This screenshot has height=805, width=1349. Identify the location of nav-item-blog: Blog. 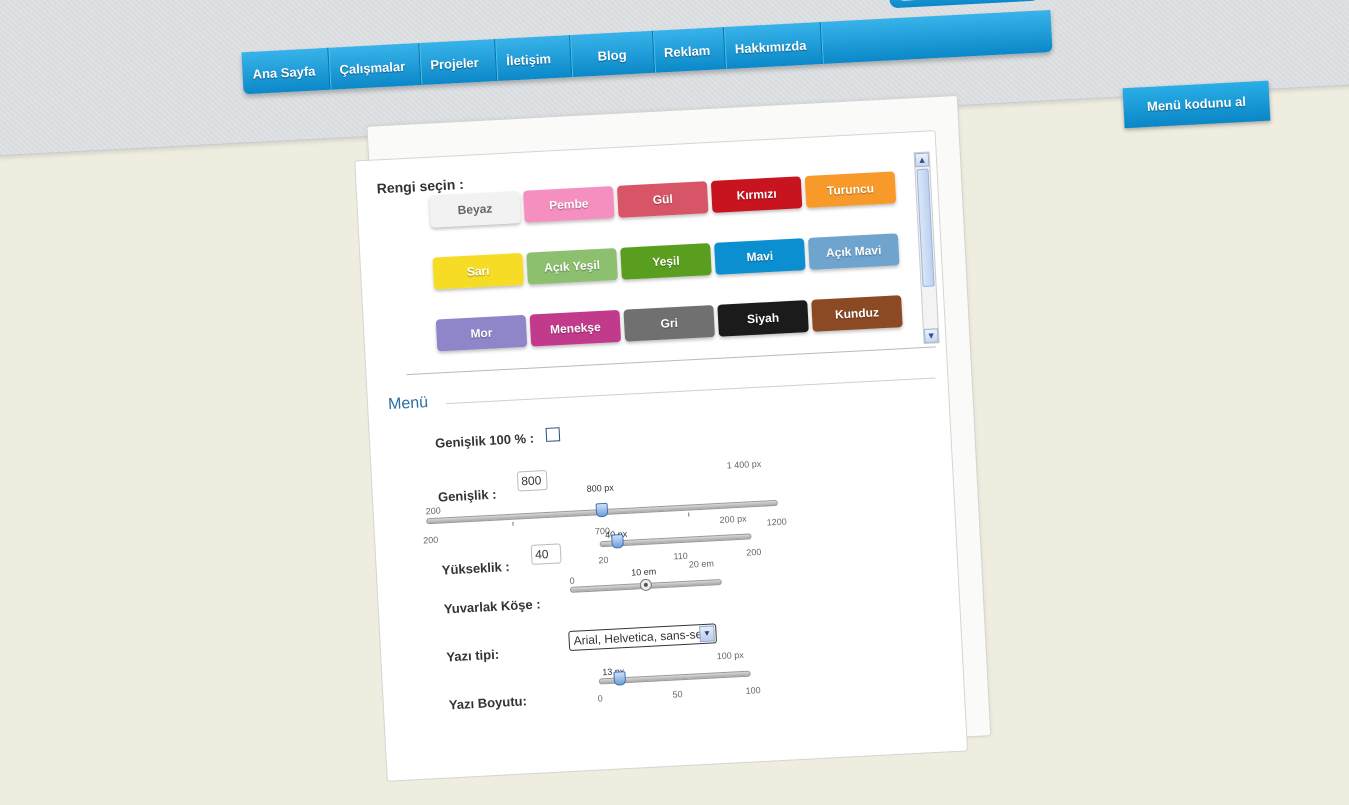
(612, 54).